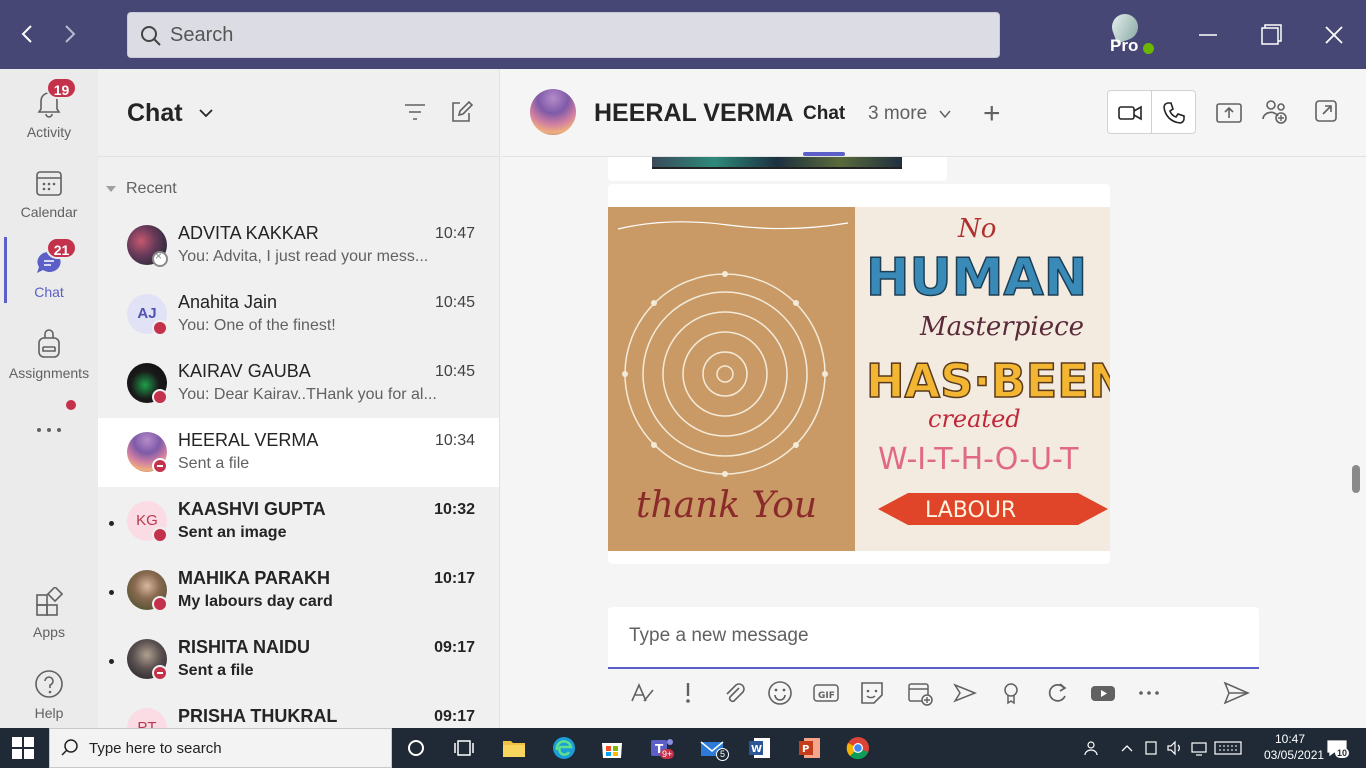  What do you see at coordinates (298, 452) in the screenshot?
I see `chat-list-item-selected: HEERAL VERMA 10:34 Sent a file` at bounding box center [298, 452].